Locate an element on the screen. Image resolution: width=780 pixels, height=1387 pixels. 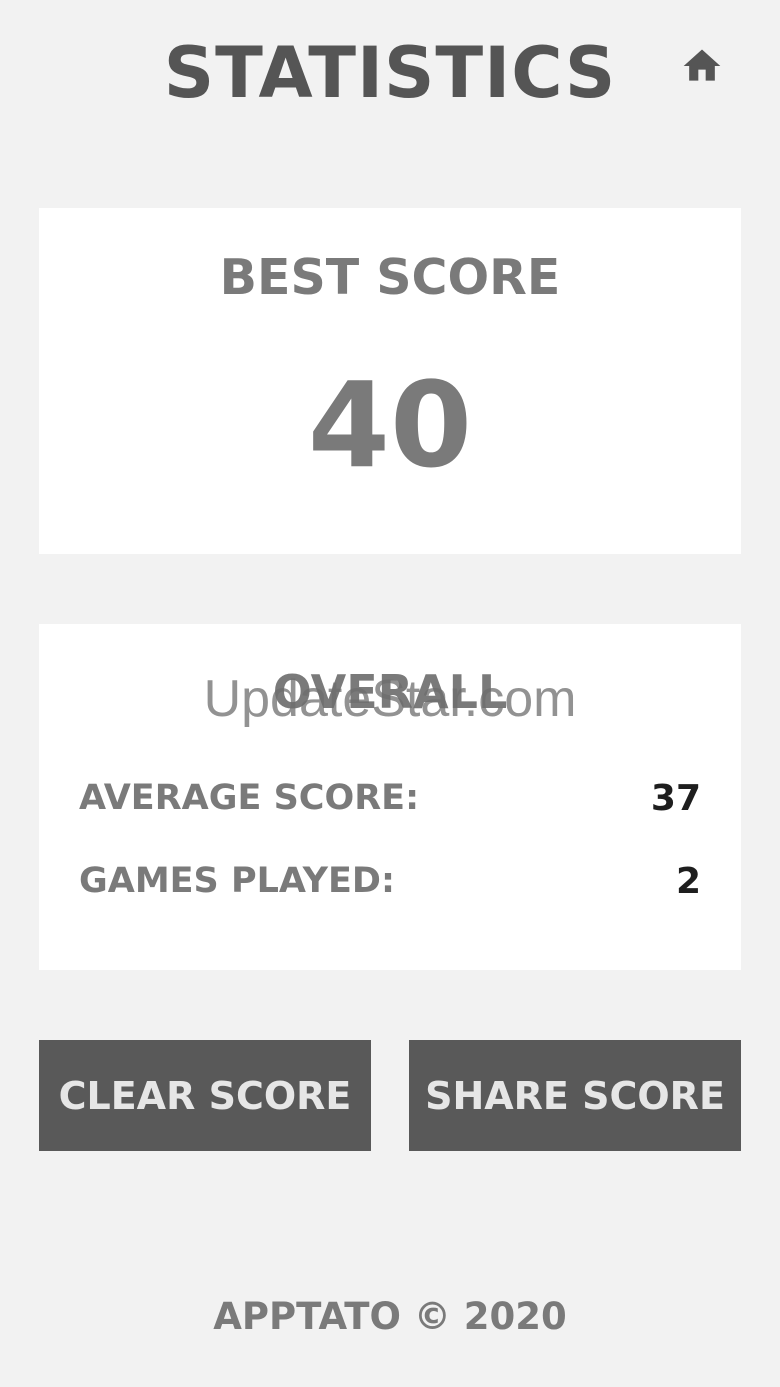
average-score-value: 37 is located at coordinates (675, 798).